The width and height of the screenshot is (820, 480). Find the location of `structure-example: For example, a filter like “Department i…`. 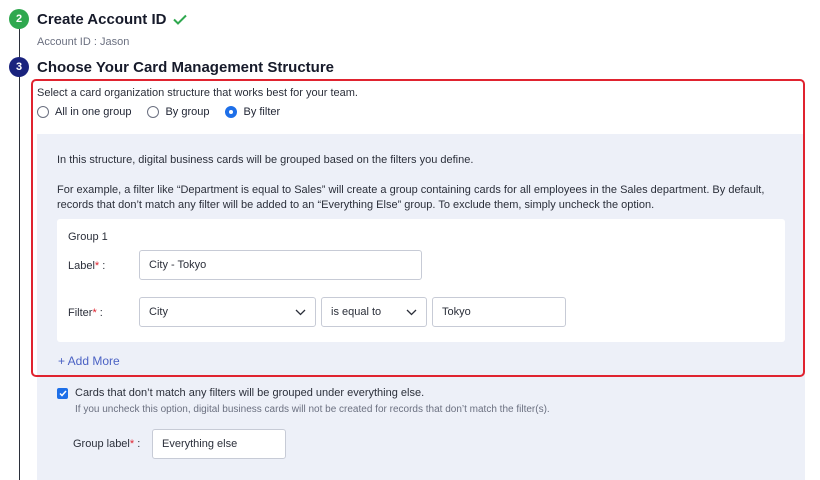

structure-example: For example, a filter like “Department i… is located at coordinates (411, 197).